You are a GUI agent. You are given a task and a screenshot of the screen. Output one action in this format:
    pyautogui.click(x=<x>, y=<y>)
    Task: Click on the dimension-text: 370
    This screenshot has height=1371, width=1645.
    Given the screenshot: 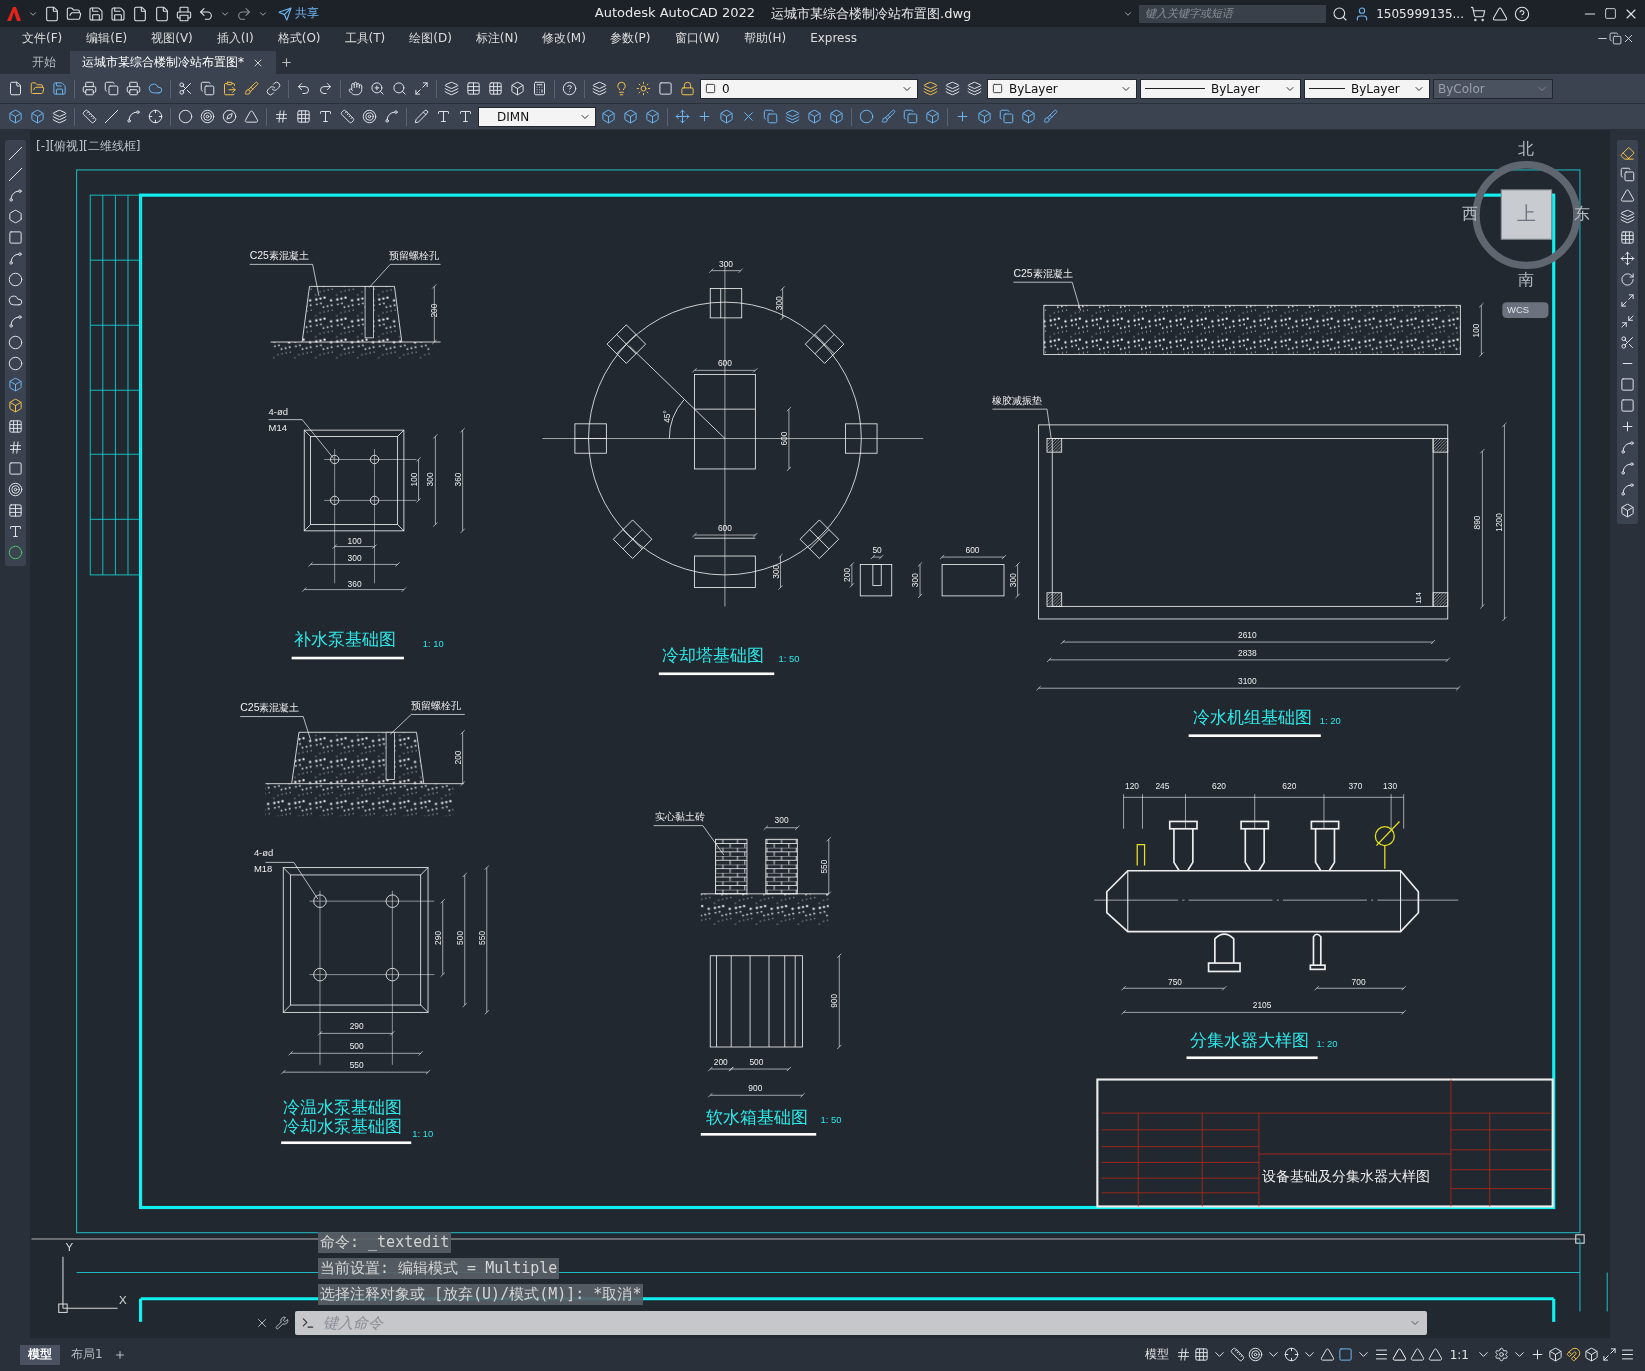 What is the action you would take?
    pyautogui.click(x=1355, y=786)
    